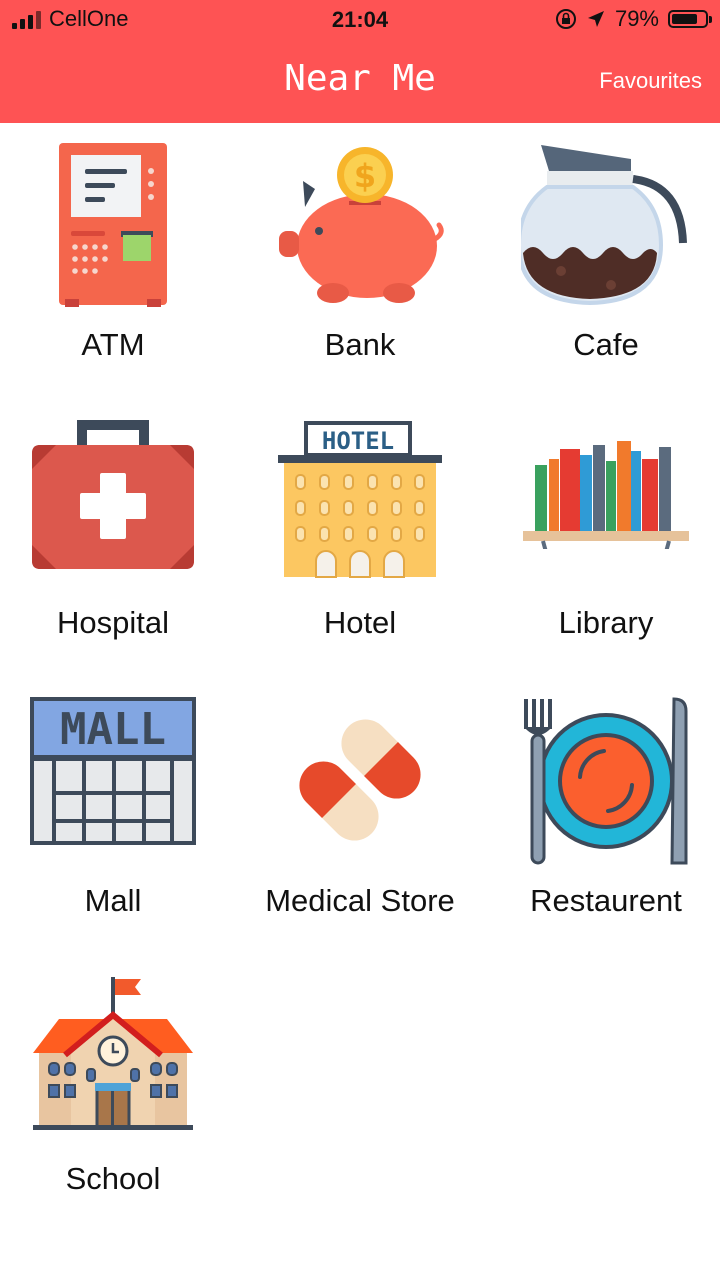  I want to click on category-label: ATM, so click(113, 344).